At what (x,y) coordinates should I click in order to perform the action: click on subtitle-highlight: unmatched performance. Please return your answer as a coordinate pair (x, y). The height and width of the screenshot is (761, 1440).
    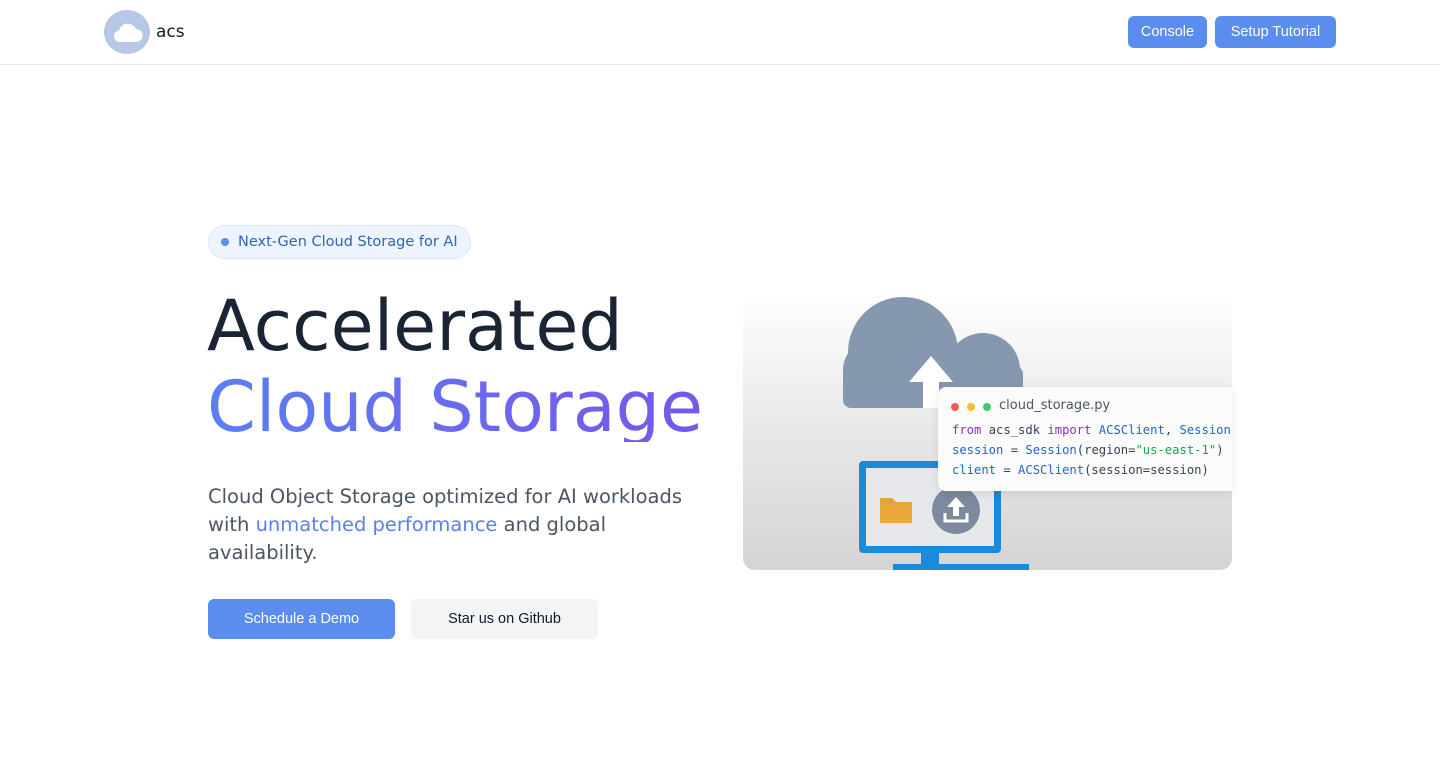
    Looking at the image, I should click on (376, 524).